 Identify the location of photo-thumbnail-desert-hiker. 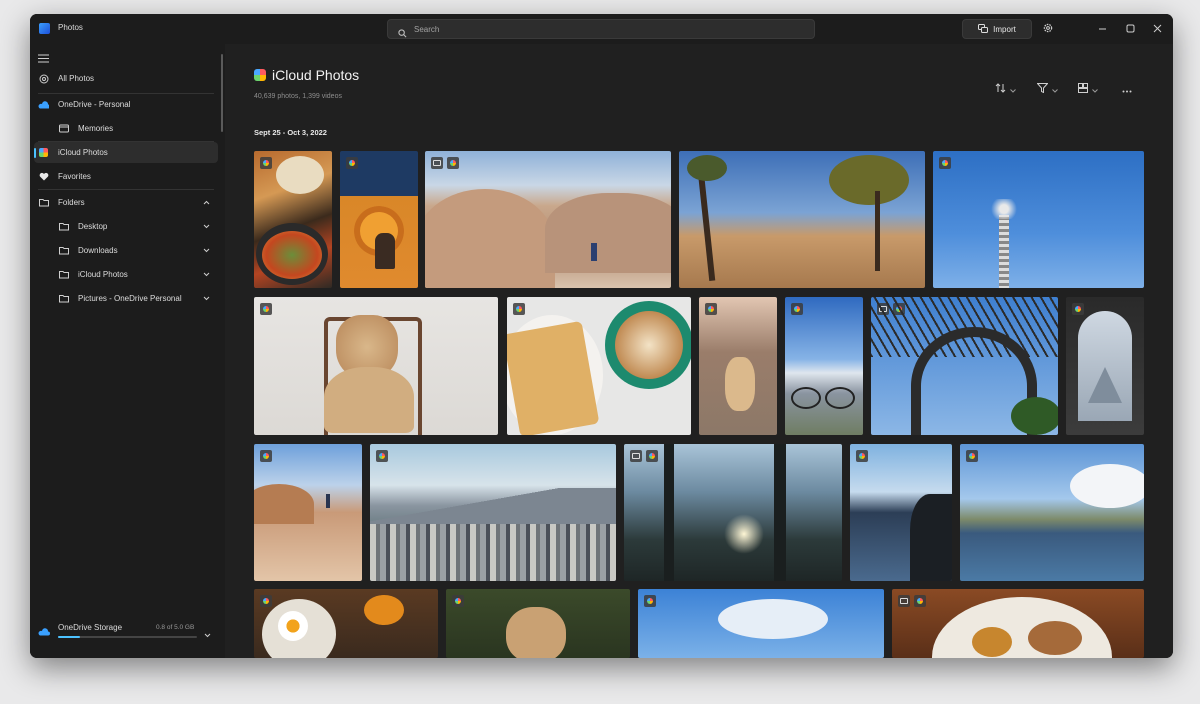
(308, 512).